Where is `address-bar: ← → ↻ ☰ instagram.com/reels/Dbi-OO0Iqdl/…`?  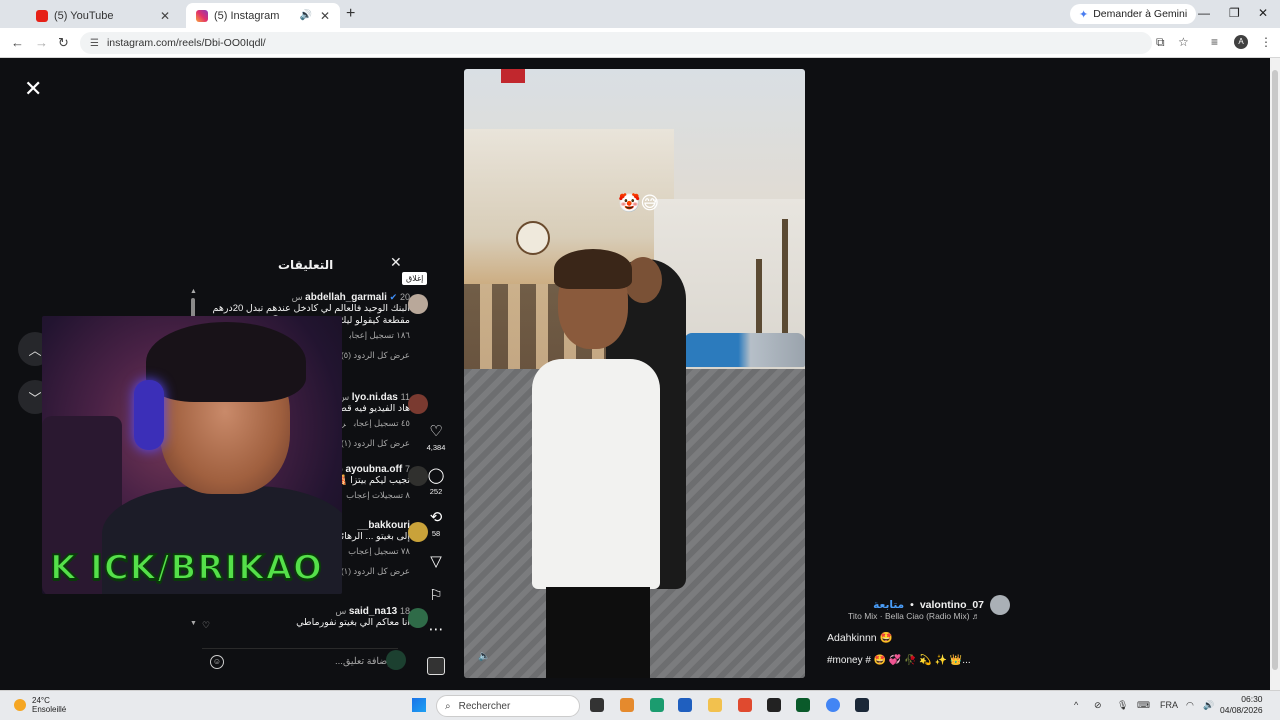 address-bar: ← → ↻ ☰ instagram.com/reels/Dbi-OO0Iqdl/… is located at coordinates (640, 43).